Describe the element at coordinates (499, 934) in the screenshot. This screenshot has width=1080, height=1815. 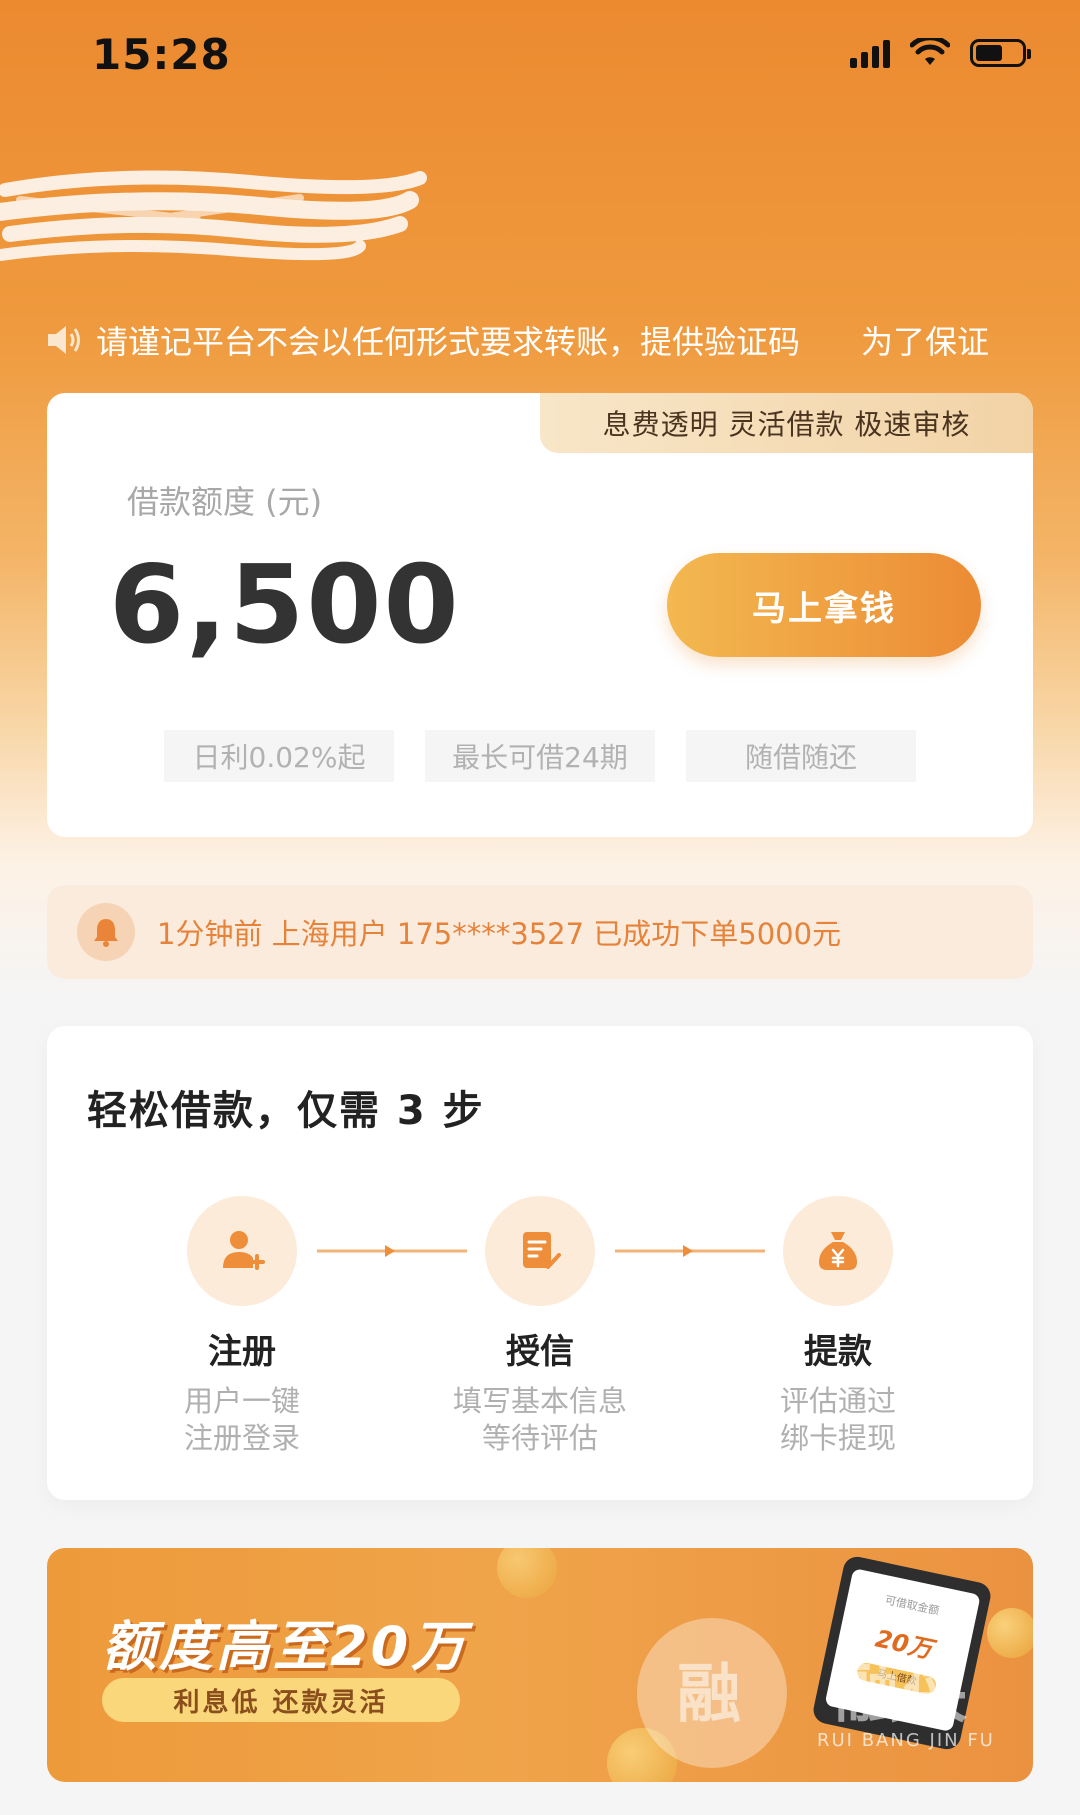
I see `activity-text: 1分钟前 上海用户 175****3527 已成功下单5000元` at that location.